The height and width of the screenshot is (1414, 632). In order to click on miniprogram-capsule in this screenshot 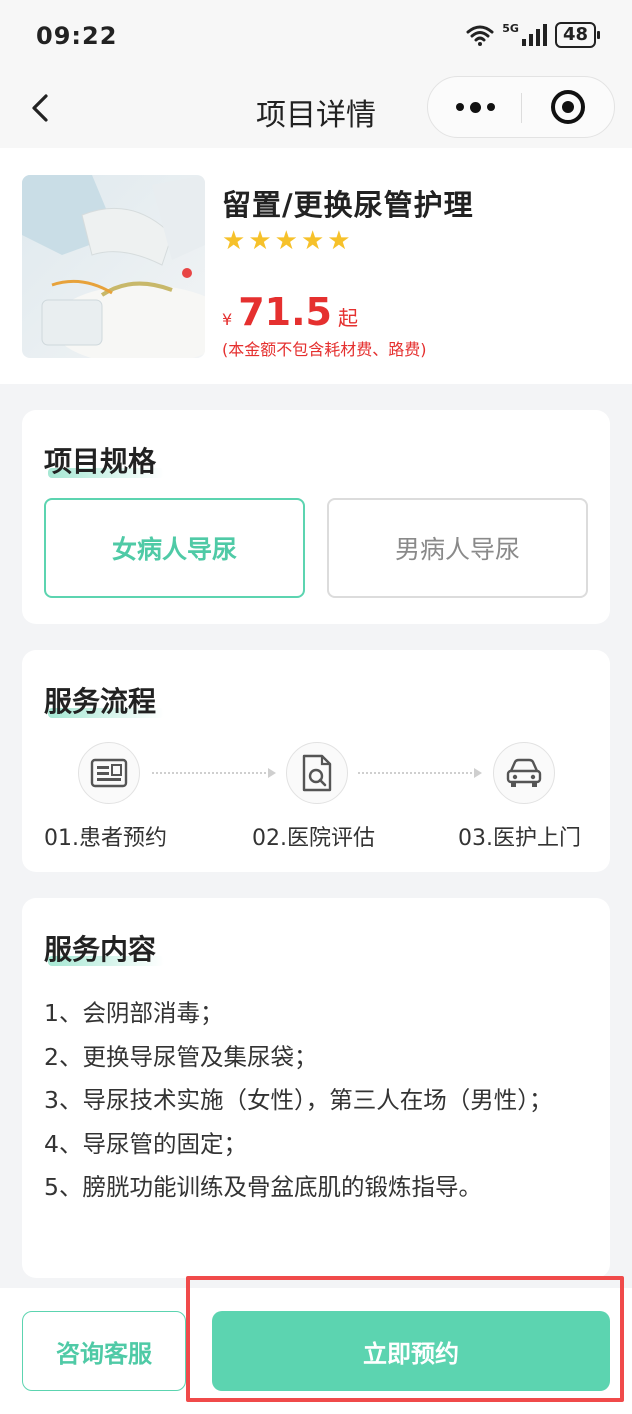, I will do `click(521, 107)`.